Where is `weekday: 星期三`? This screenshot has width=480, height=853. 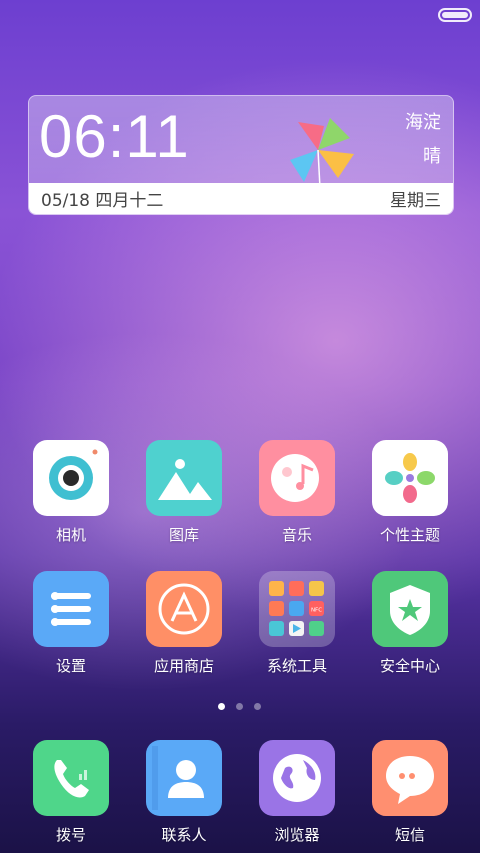
weekday: 星期三 is located at coordinates (415, 201).